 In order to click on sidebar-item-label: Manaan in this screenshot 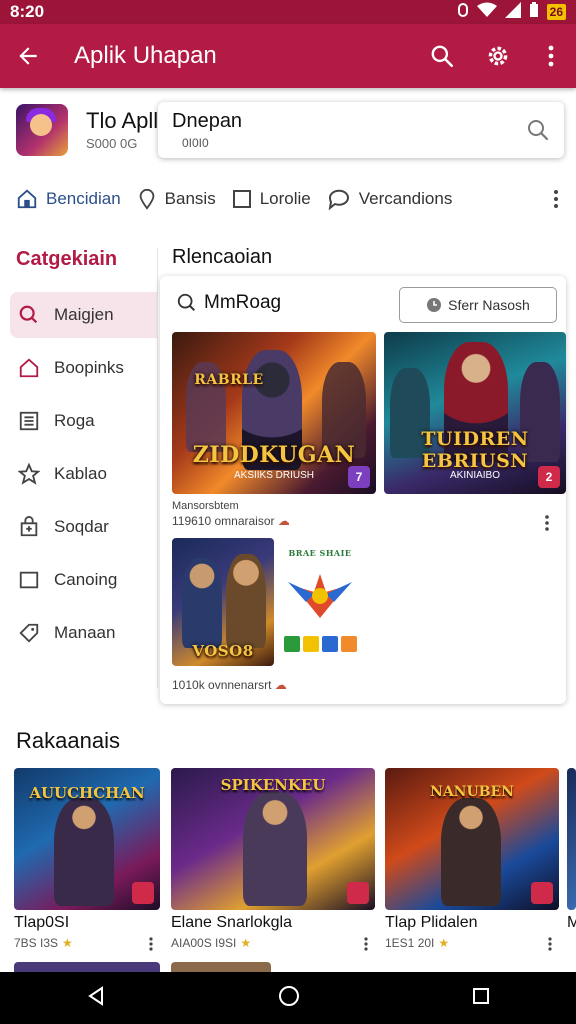, I will do `click(85, 632)`.